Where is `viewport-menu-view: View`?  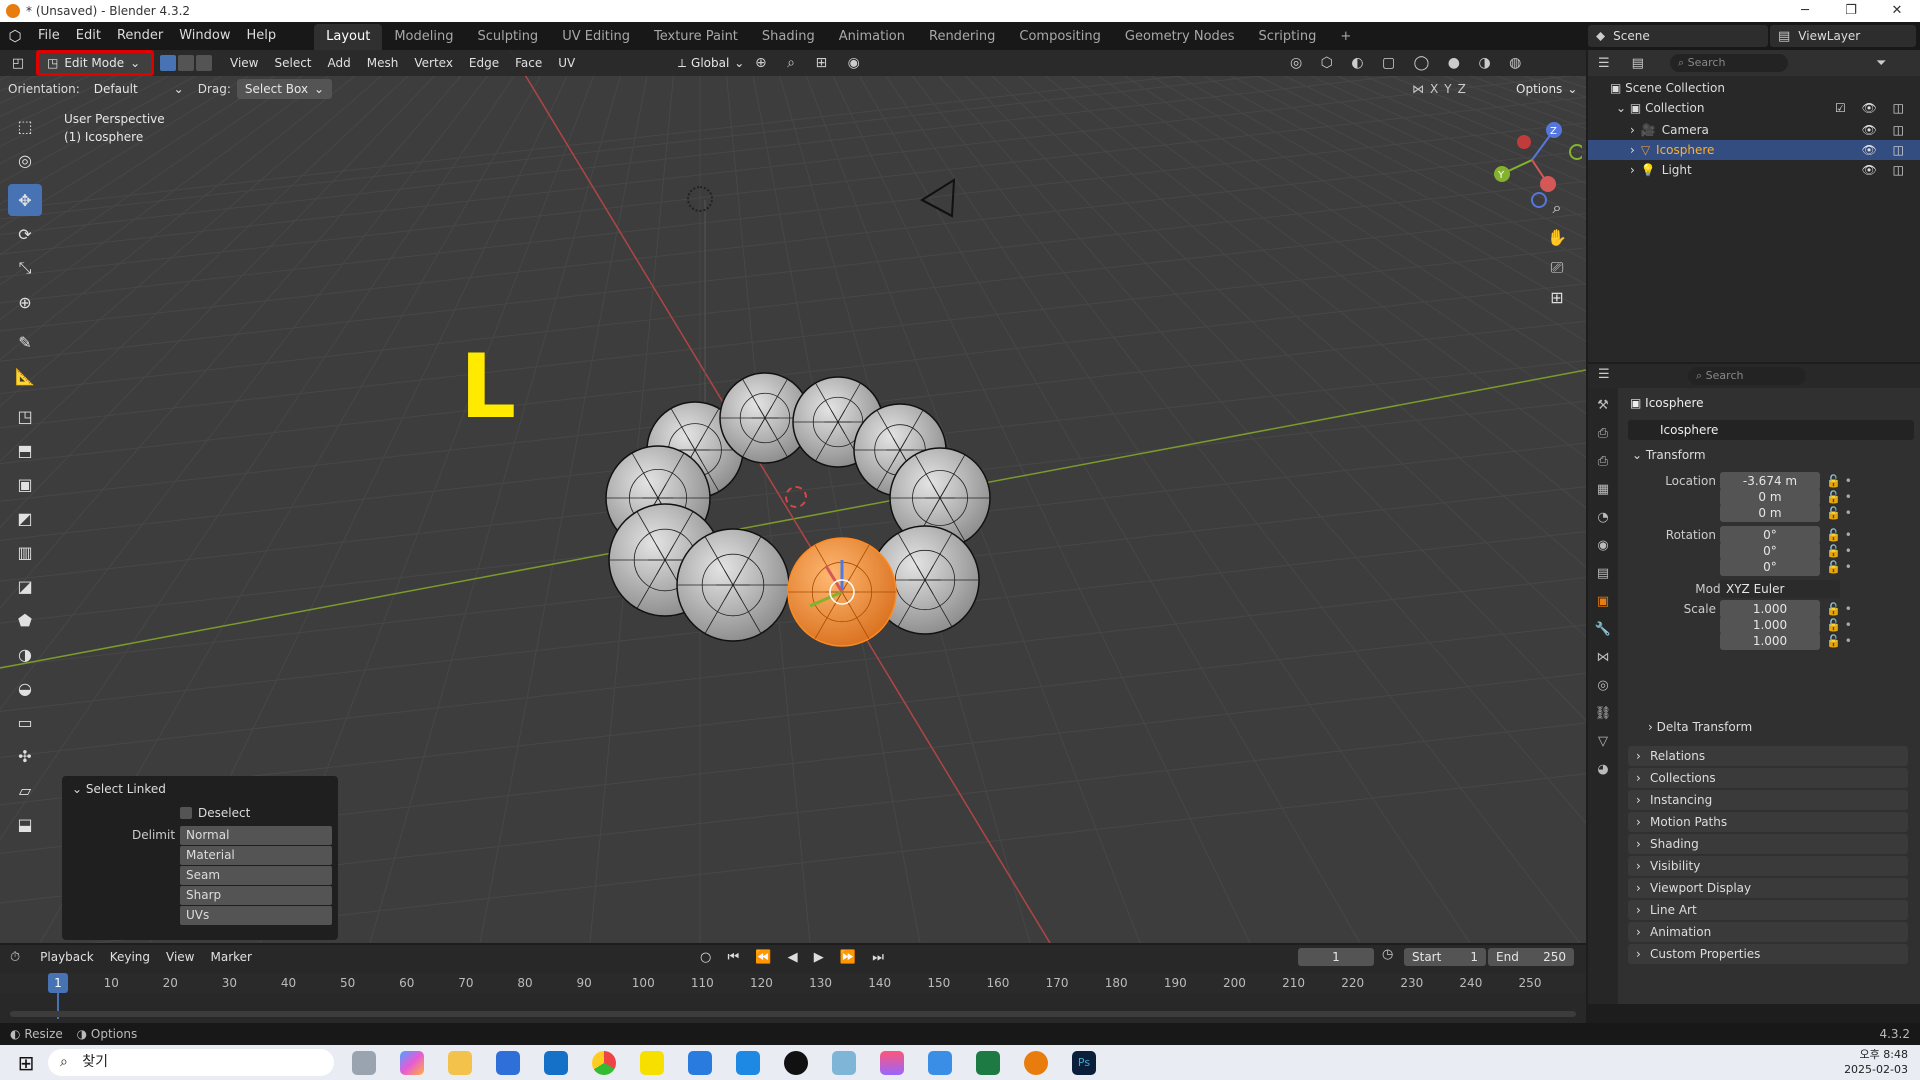
viewport-menu-view: View is located at coordinates (244, 63).